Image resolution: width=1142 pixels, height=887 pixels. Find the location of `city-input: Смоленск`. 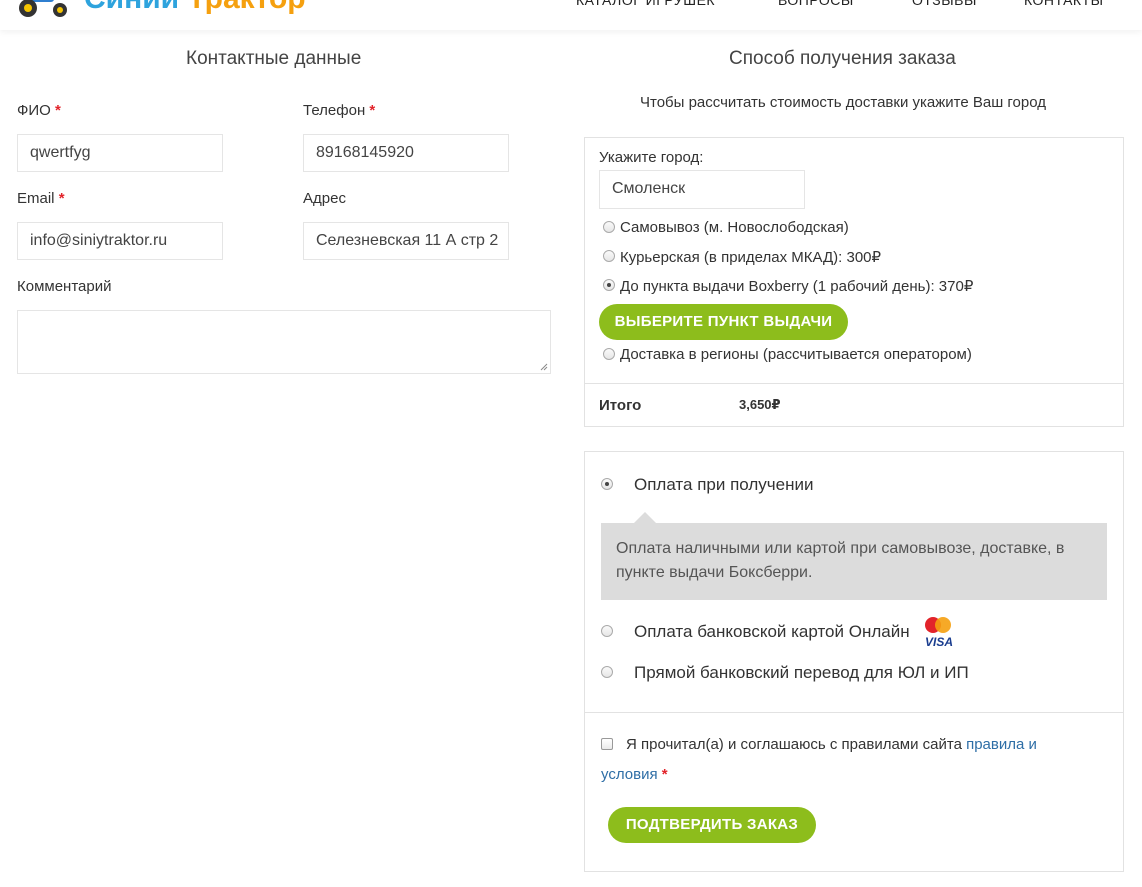

city-input: Смоленск is located at coordinates (702, 189).